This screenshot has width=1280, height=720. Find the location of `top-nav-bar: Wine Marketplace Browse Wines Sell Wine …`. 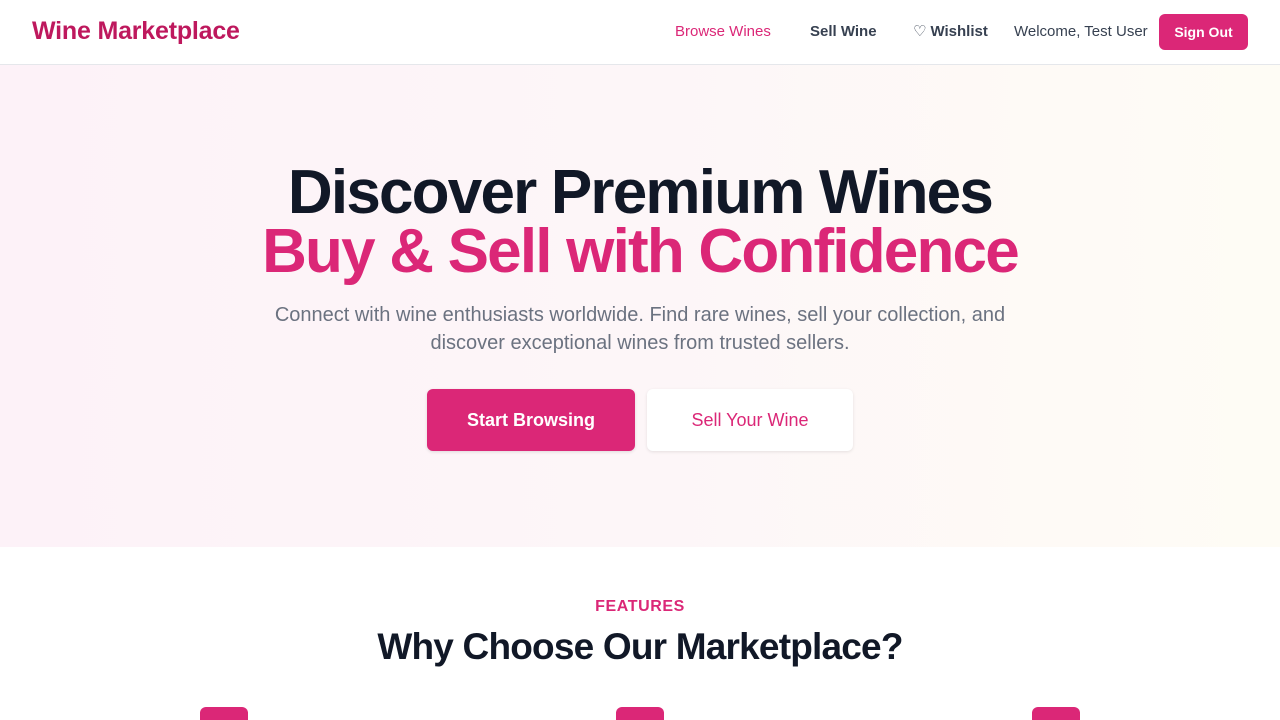

top-nav-bar: Wine Marketplace Browse Wines Sell Wine … is located at coordinates (640, 32).